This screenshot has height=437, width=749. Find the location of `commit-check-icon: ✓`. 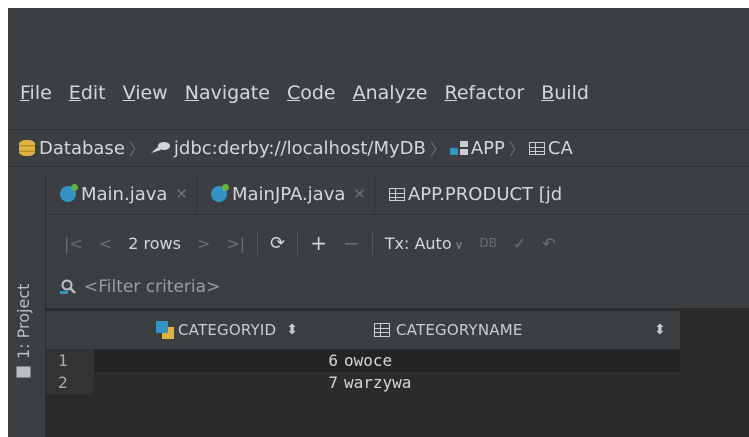

commit-check-icon: ✓ is located at coordinates (519, 243).